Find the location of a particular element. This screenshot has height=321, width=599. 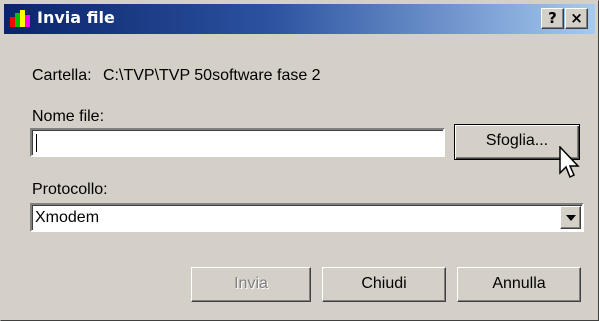

app-icon is located at coordinates (20, 19).